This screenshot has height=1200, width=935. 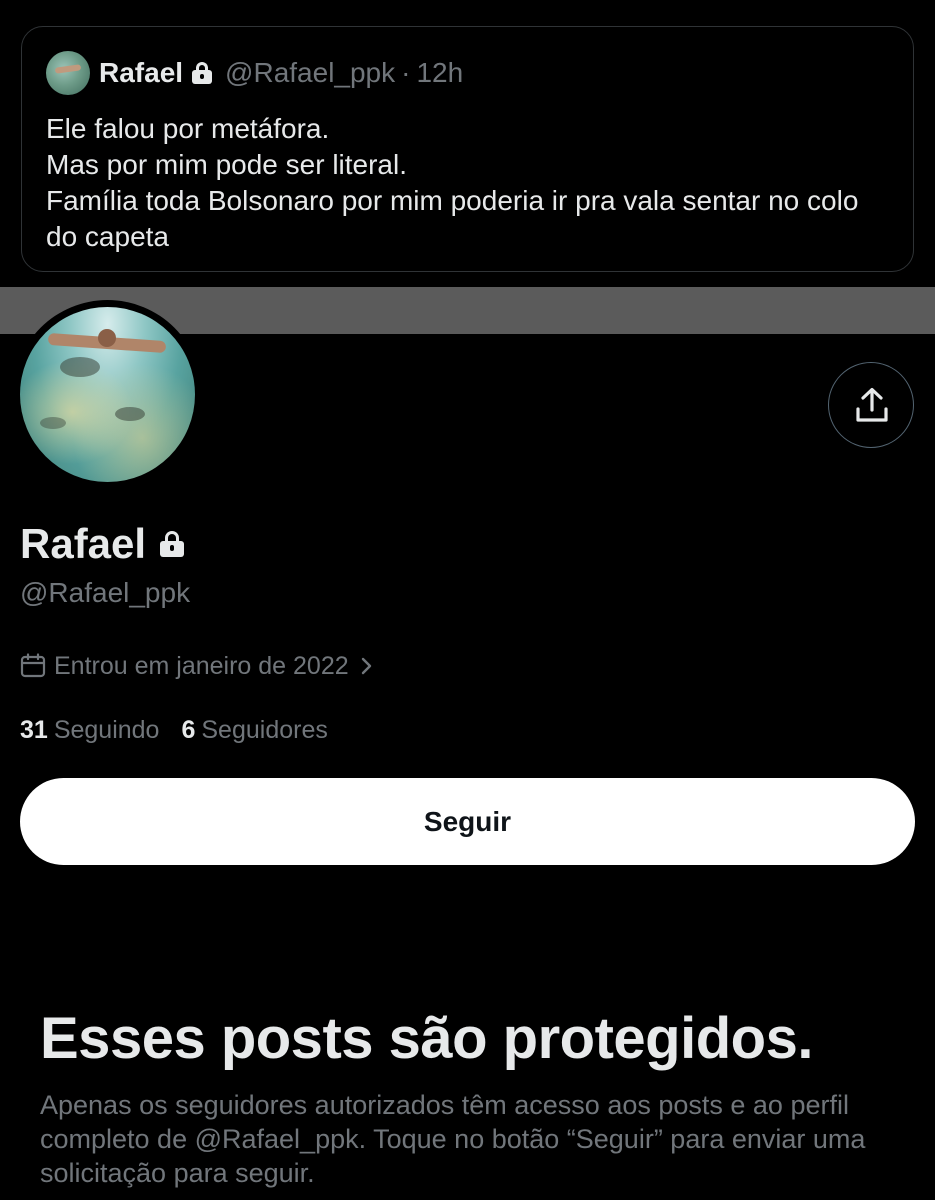 I want to click on followers-count: 6, so click(x=188, y=730).